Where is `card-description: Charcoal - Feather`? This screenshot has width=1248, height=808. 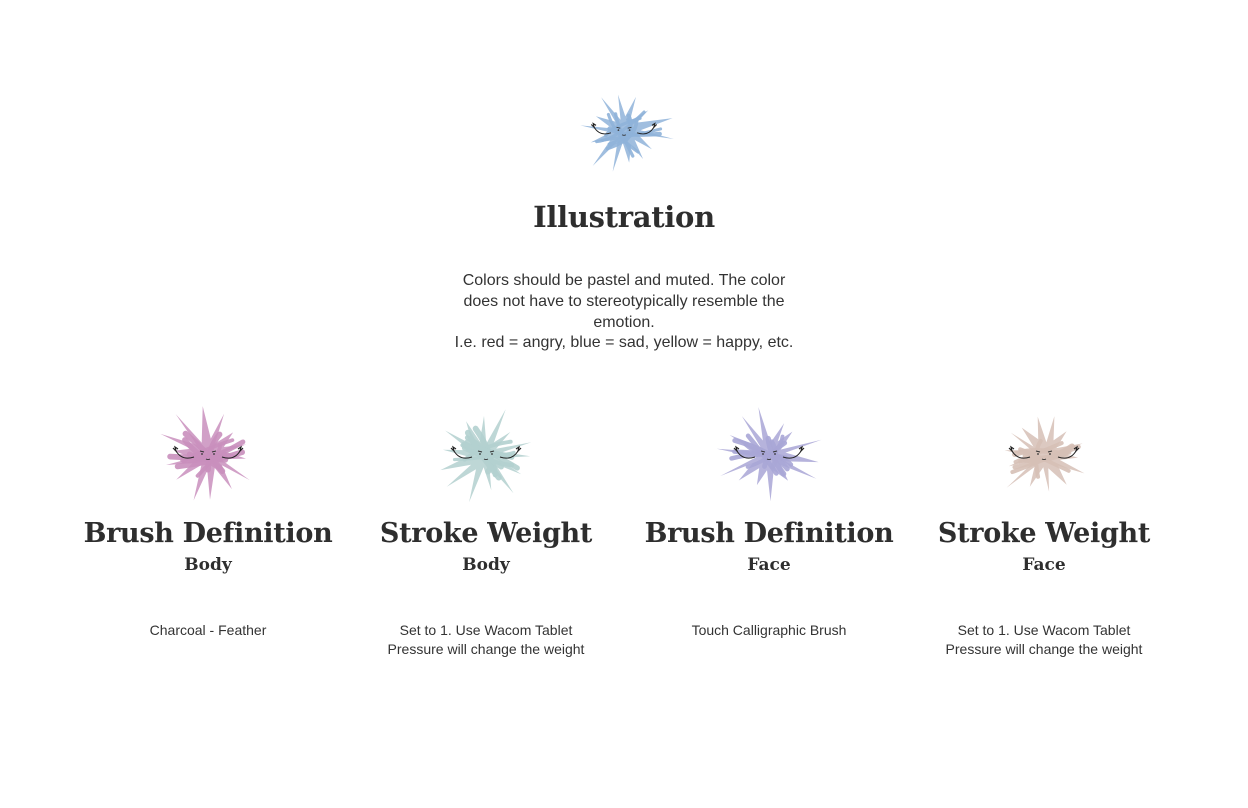
card-description: Charcoal - Feather is located at coordinates (208, 630).